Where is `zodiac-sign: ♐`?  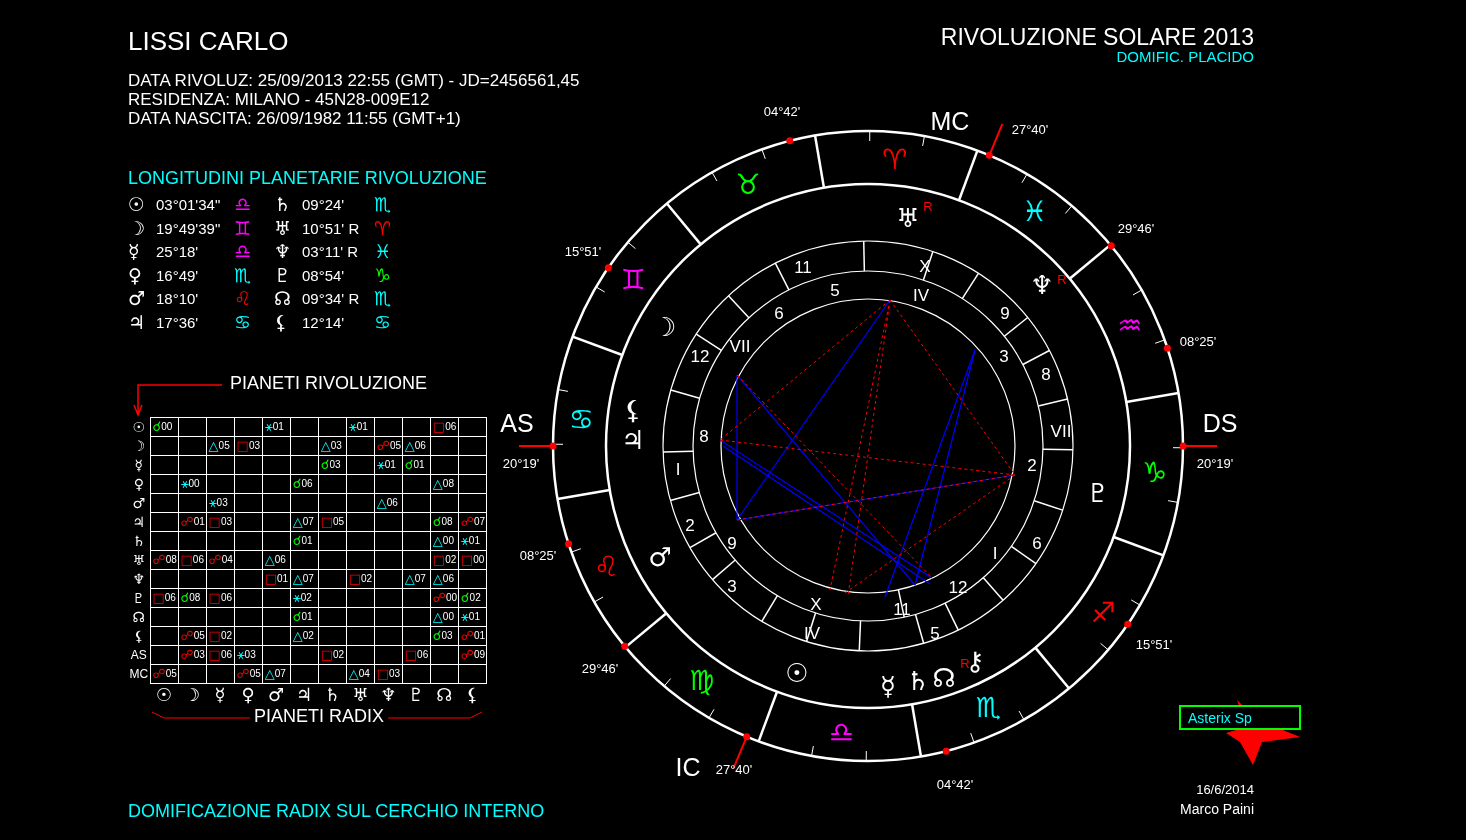 zodiac-sign: ♐ is located at coordinates (1103, 612).